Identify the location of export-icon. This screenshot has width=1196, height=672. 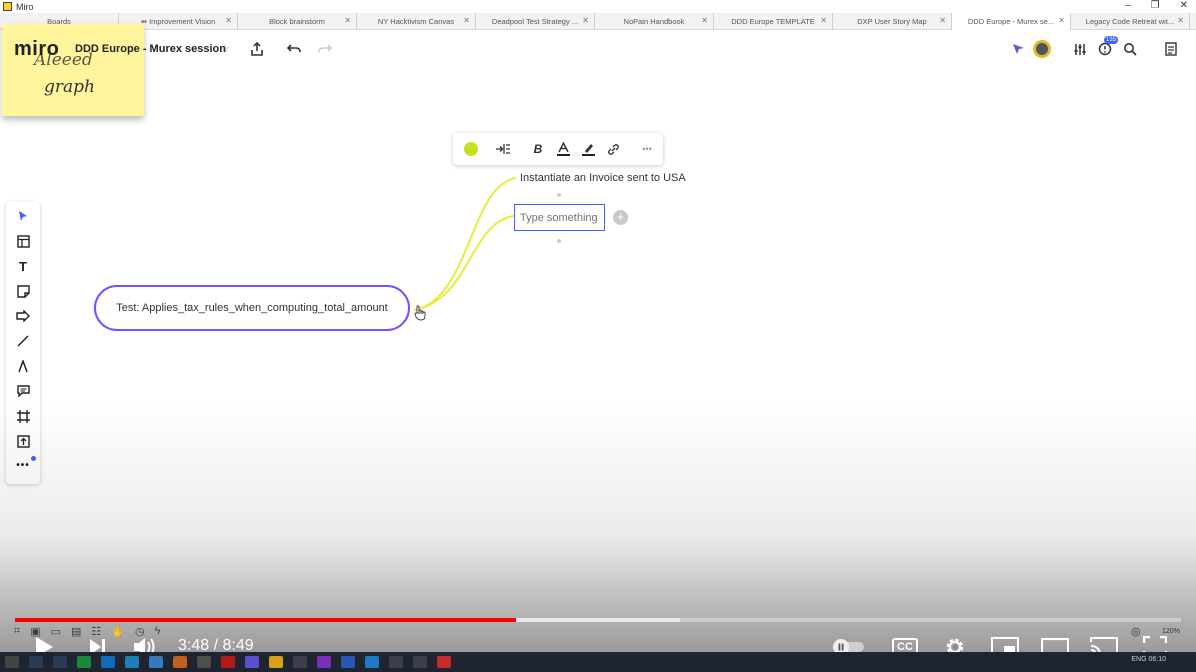
(257, 49).